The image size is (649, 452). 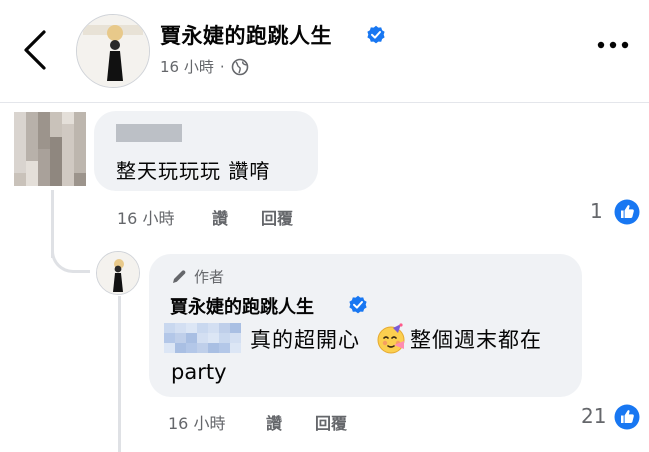 What do you see at coordinates (239, 66) in the screenshot?
I see `globe-icon` at bounding box center [239, 66].